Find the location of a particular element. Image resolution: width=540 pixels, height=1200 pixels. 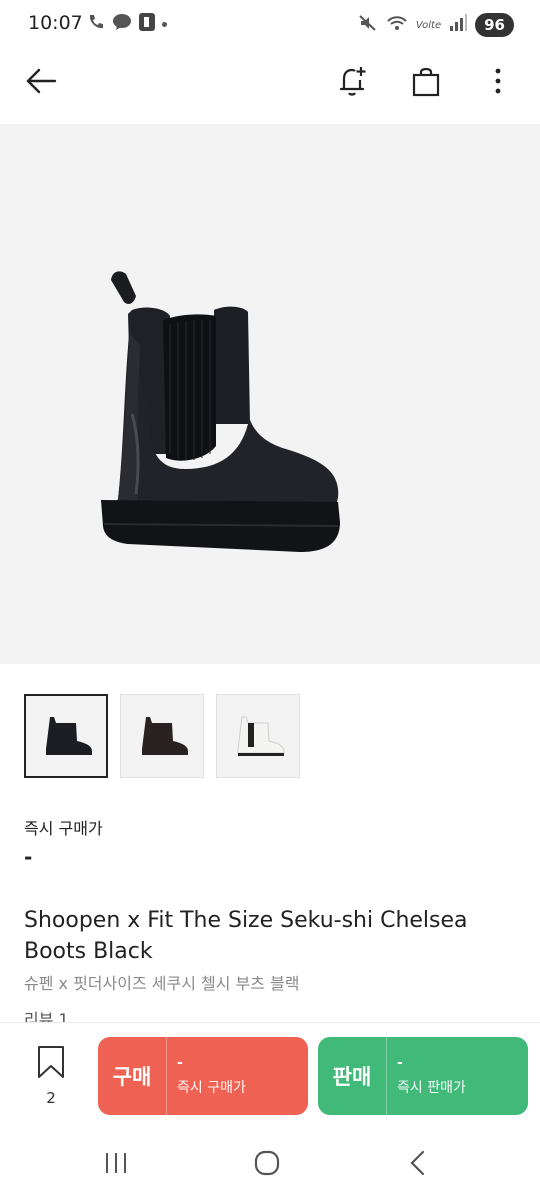

bookmark-icon is located at coordinates (51, 1064).